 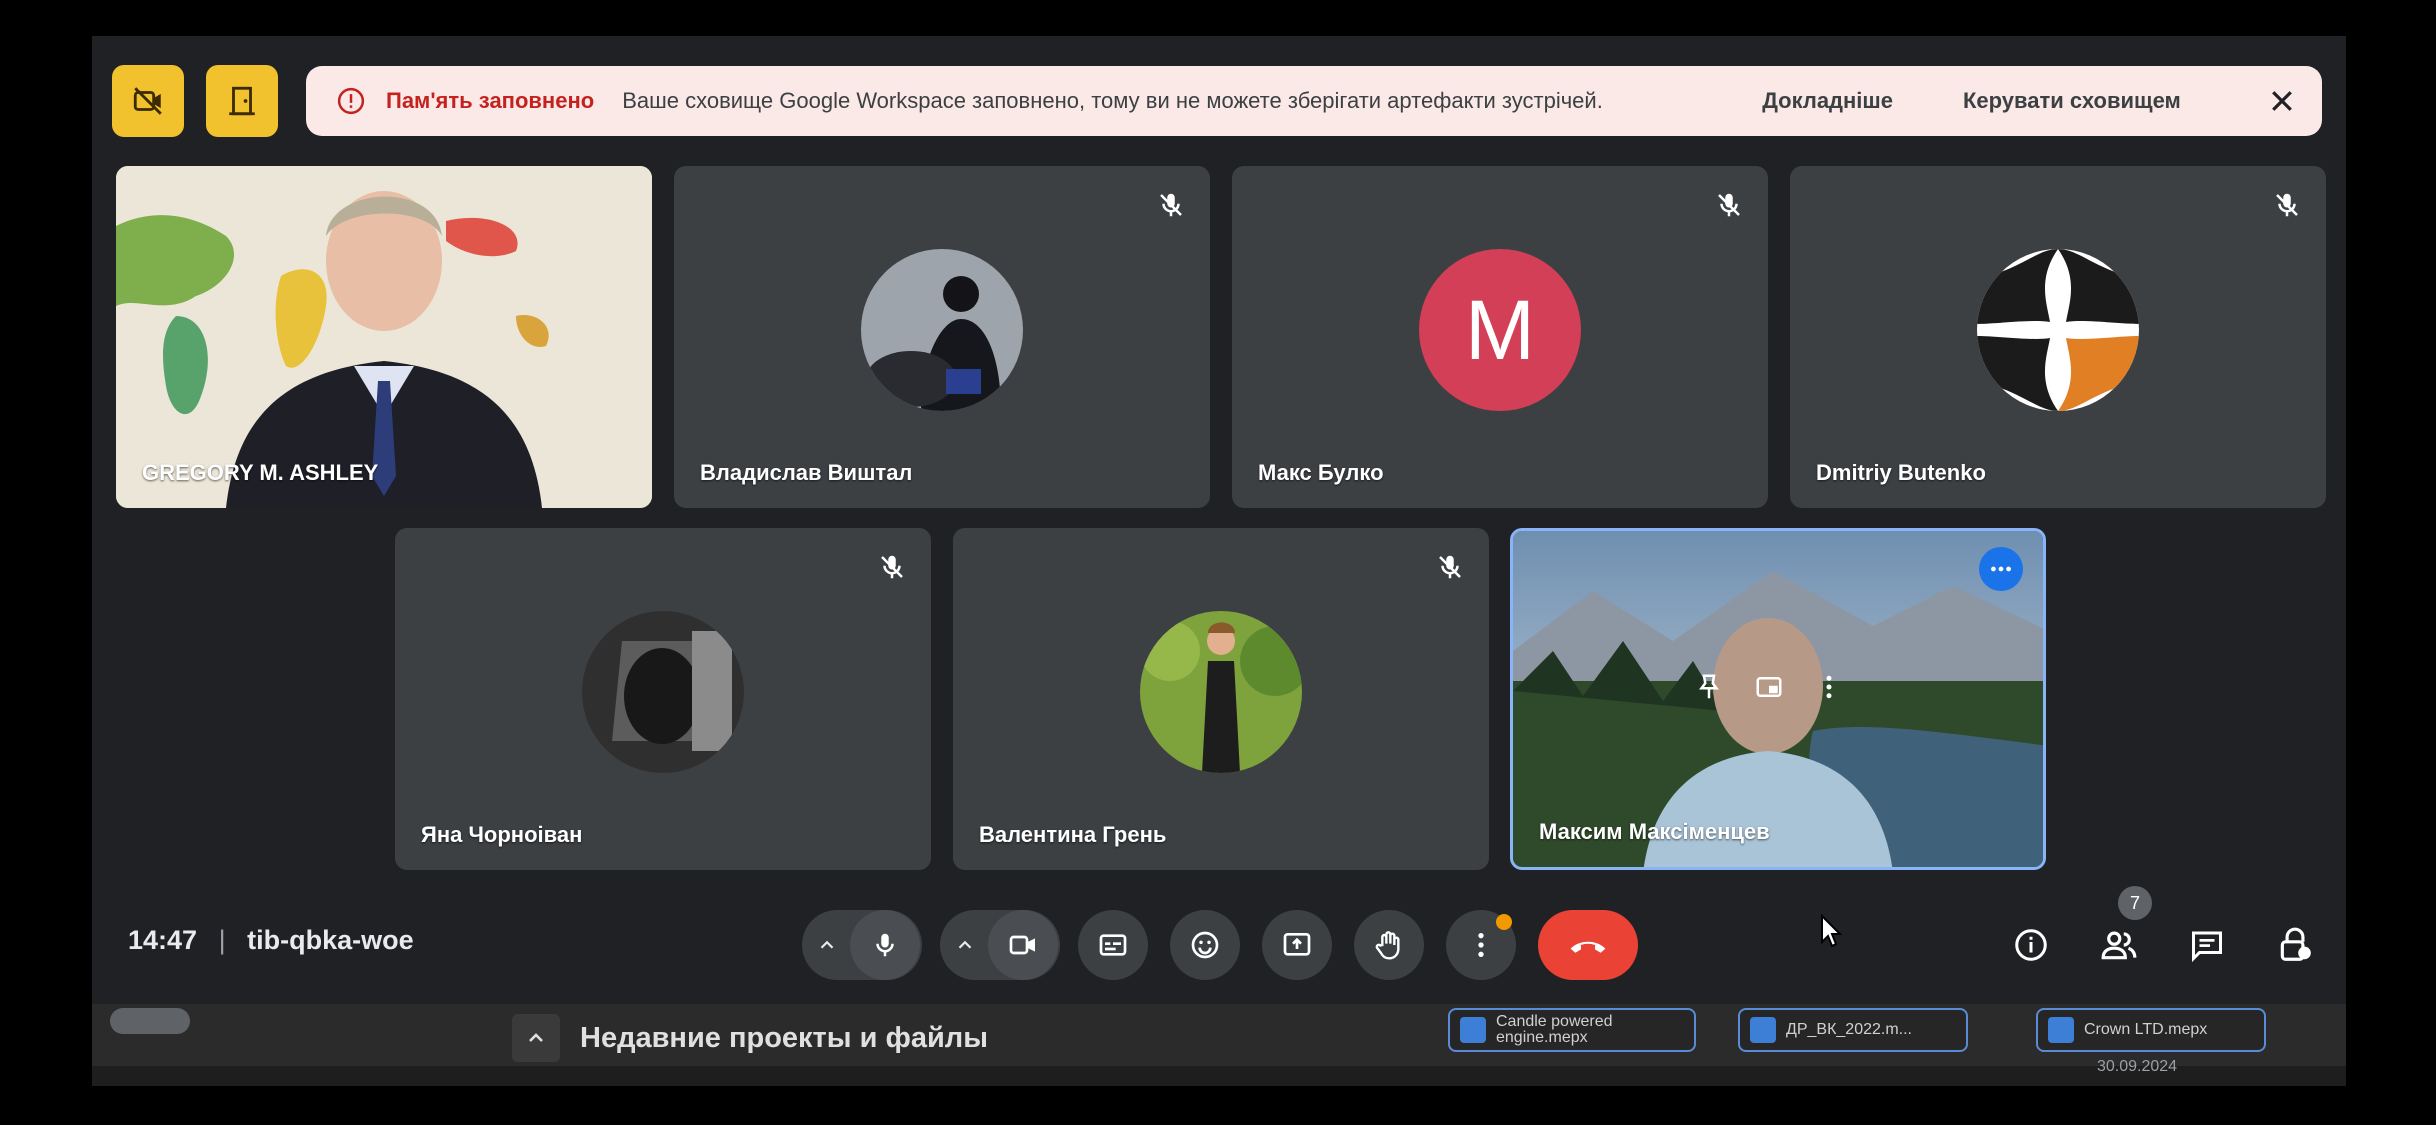 I want to click on people-count-badge: 7, so click(x=2135, y=903).